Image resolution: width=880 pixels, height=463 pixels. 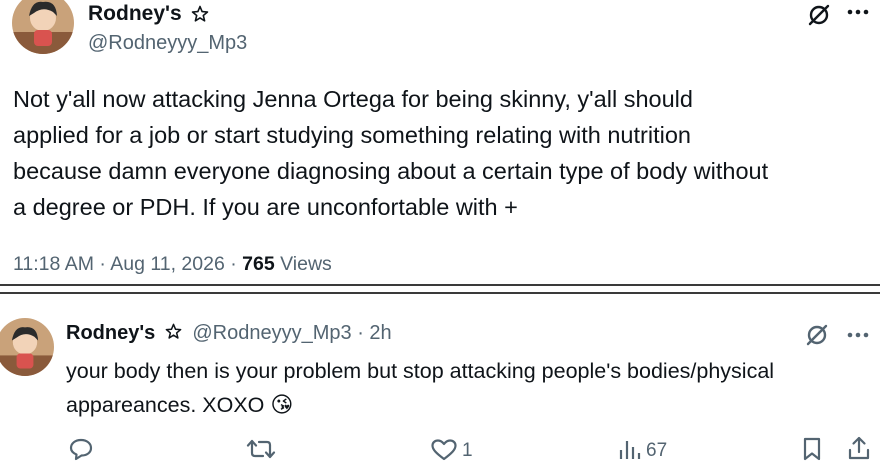 What do you see at coordinates (630, 449) in the screenshot?
I see `views-icon` at bounding box center [630, 449].